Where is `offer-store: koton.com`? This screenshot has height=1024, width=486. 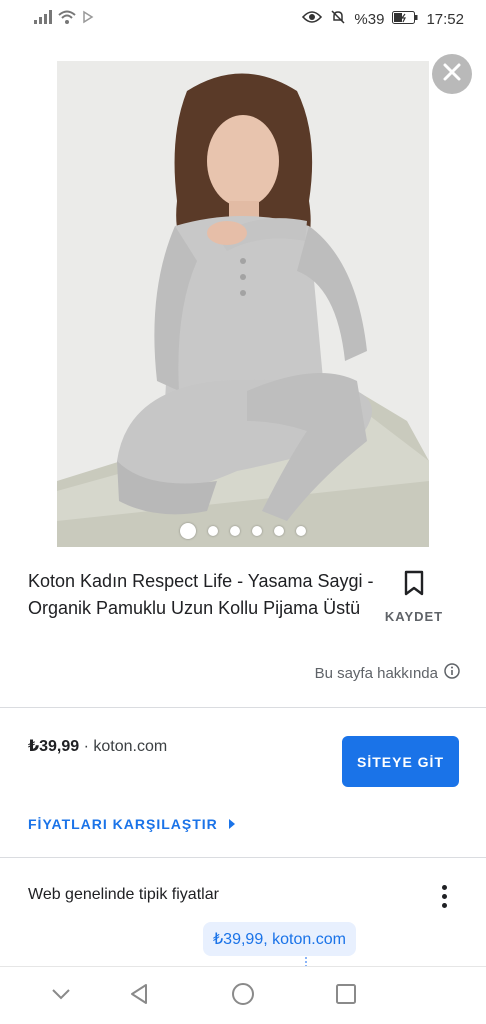 offer-store: koton.com is located at coordinates (130, 746).